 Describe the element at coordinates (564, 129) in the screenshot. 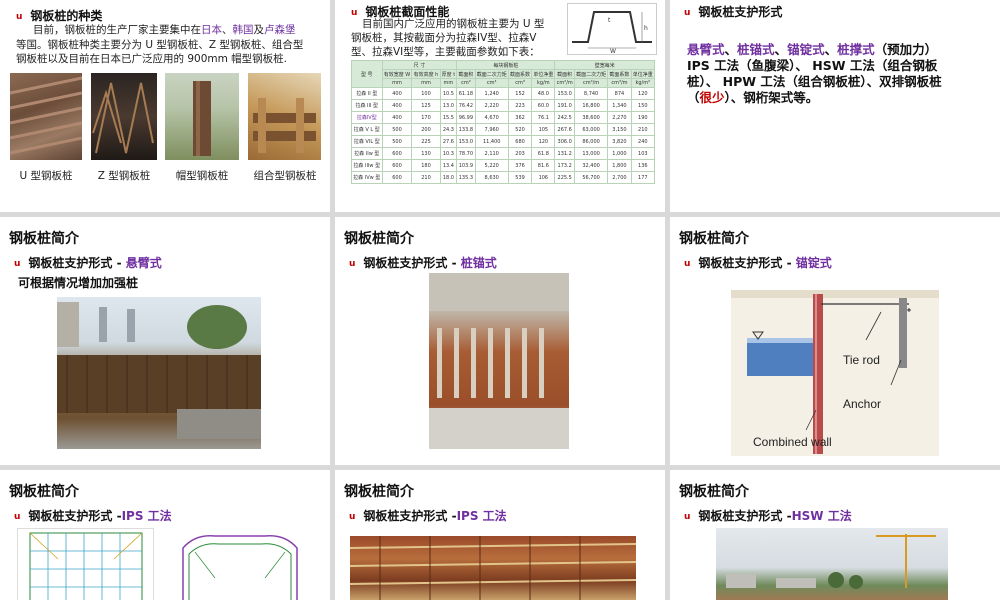

I see `table-cell: 267.6` at that location.